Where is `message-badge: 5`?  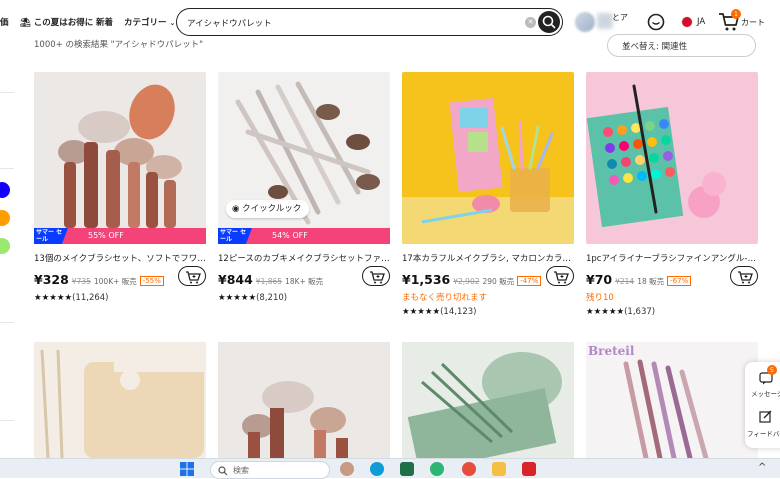
message-badge: 5 is located at coordinates (772, 370).